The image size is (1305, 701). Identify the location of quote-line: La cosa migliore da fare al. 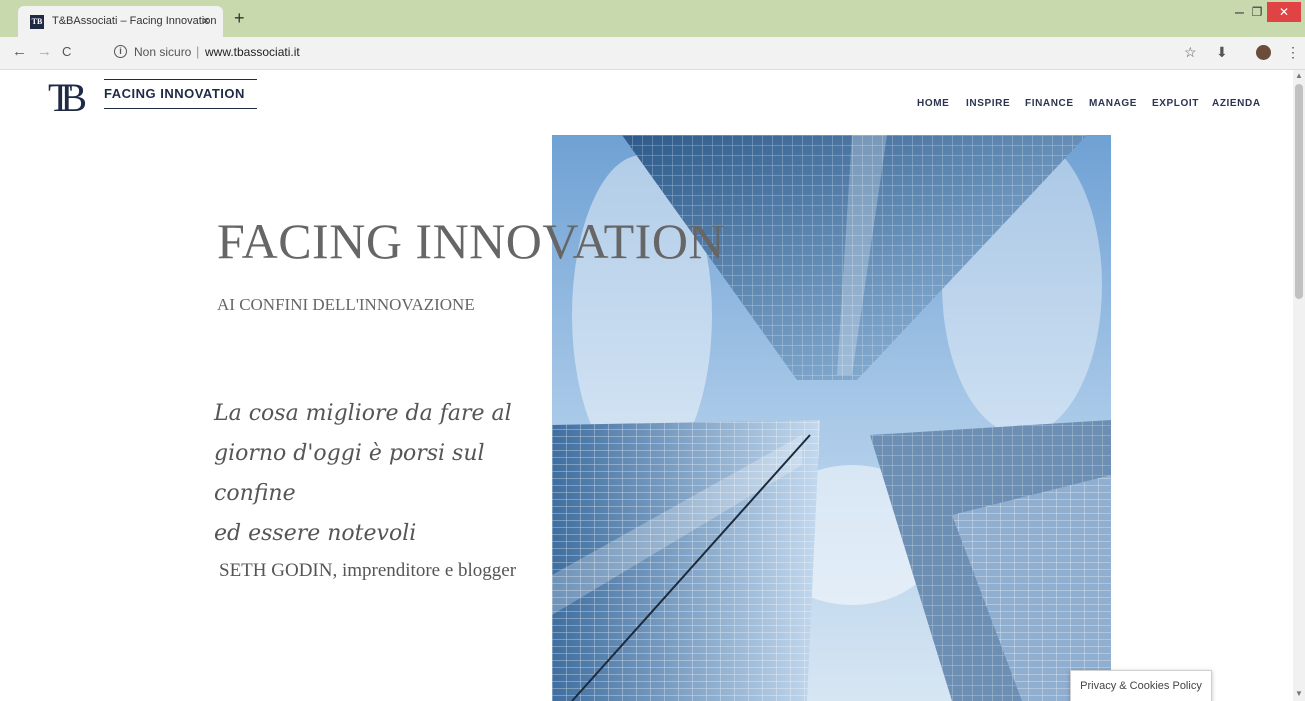
(363, 413).